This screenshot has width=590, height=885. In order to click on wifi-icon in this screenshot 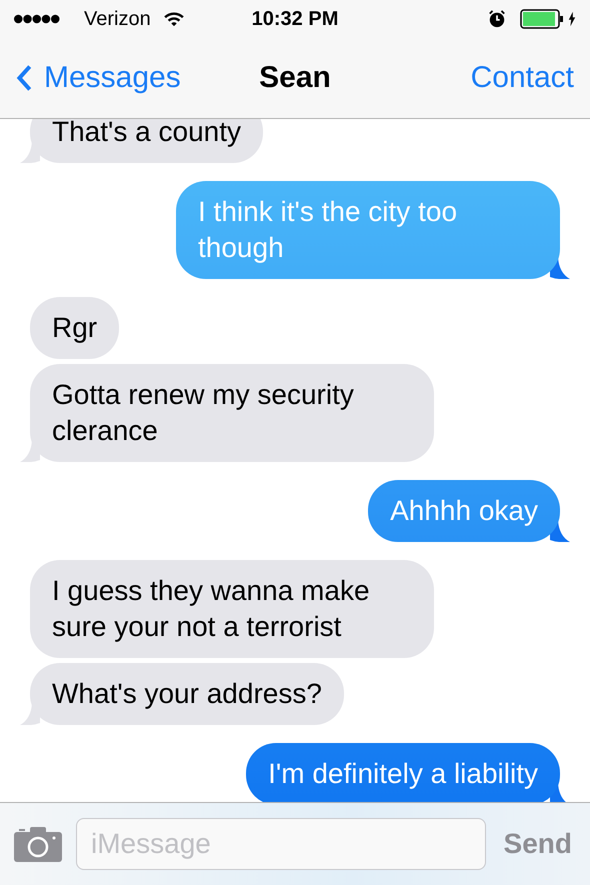, I will do `click(173, 19)`.